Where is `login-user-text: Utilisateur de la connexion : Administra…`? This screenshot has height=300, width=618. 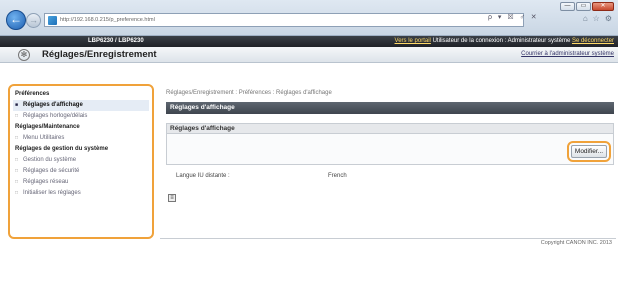 login-user-text: Utilisateur de la connexion : Administra… is located at coordinates (501, 41).